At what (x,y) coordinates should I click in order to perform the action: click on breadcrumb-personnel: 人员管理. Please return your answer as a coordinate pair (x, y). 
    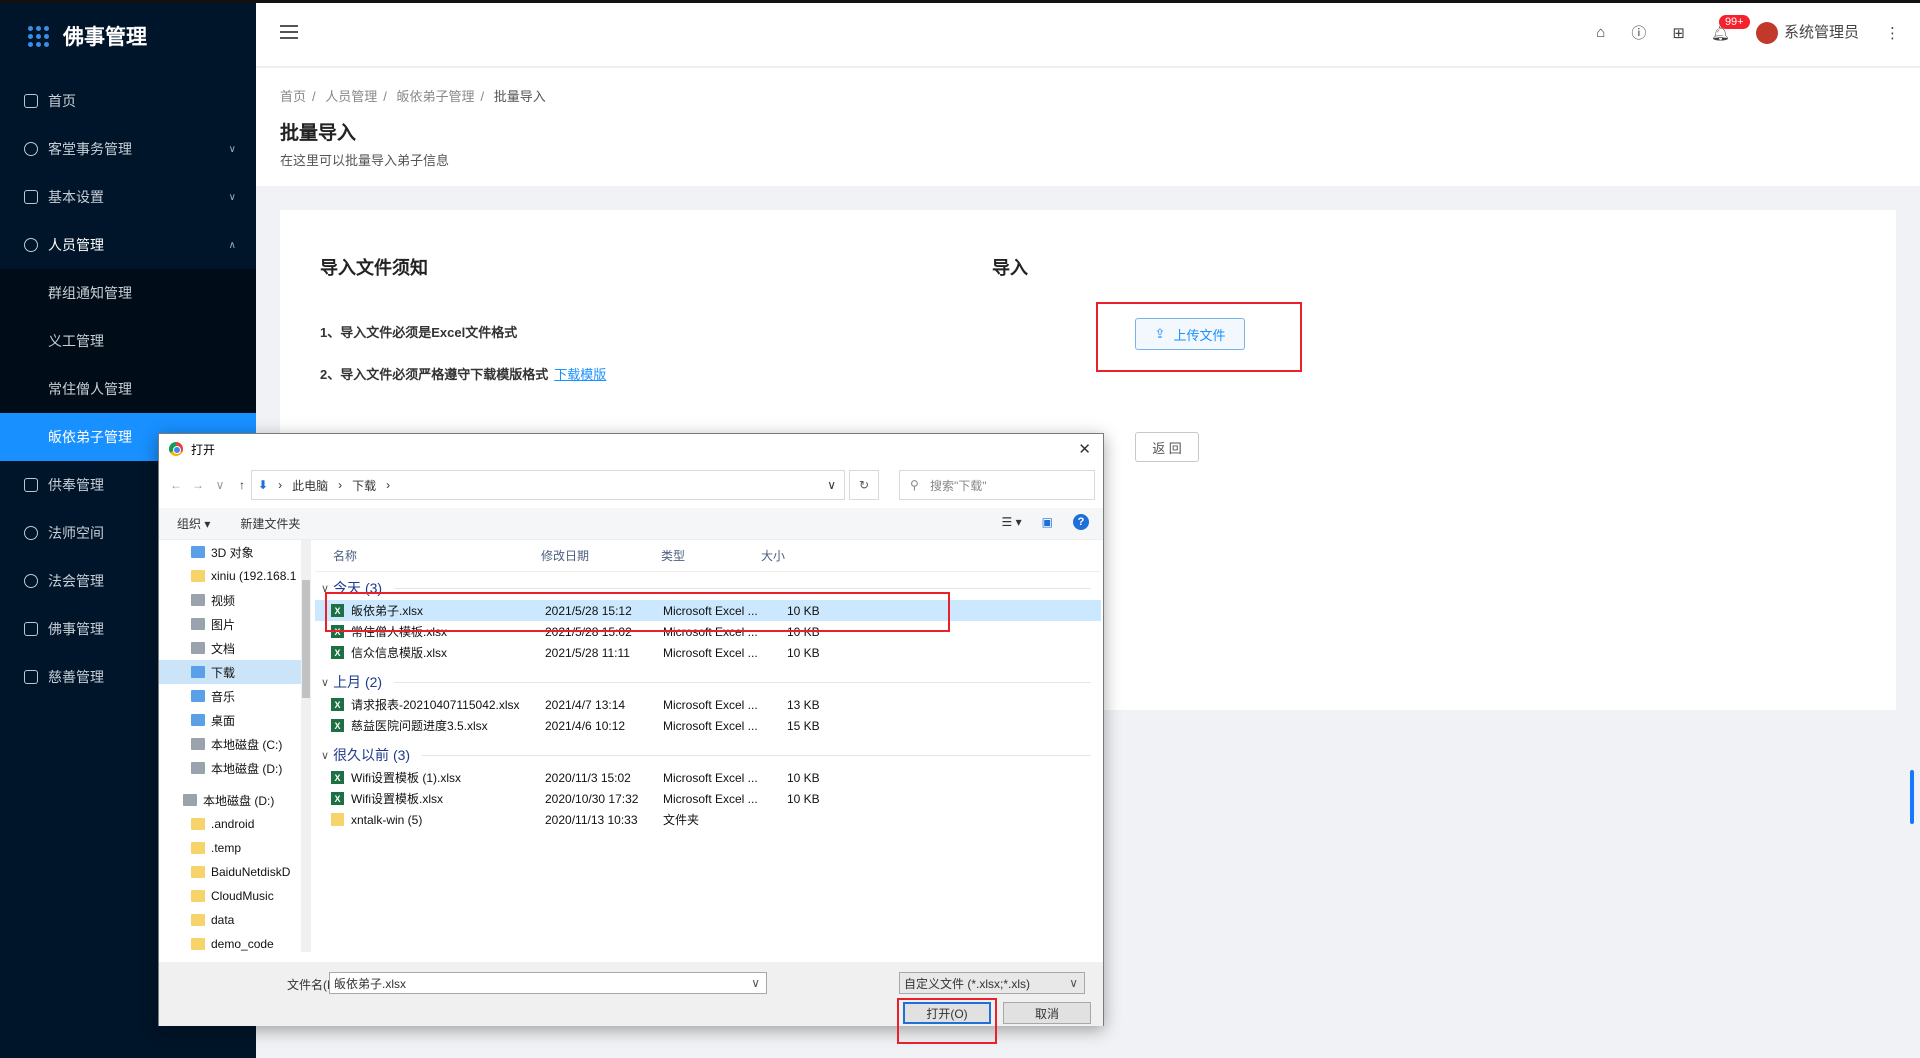
    Looking at the image, I should click on (351, 96).